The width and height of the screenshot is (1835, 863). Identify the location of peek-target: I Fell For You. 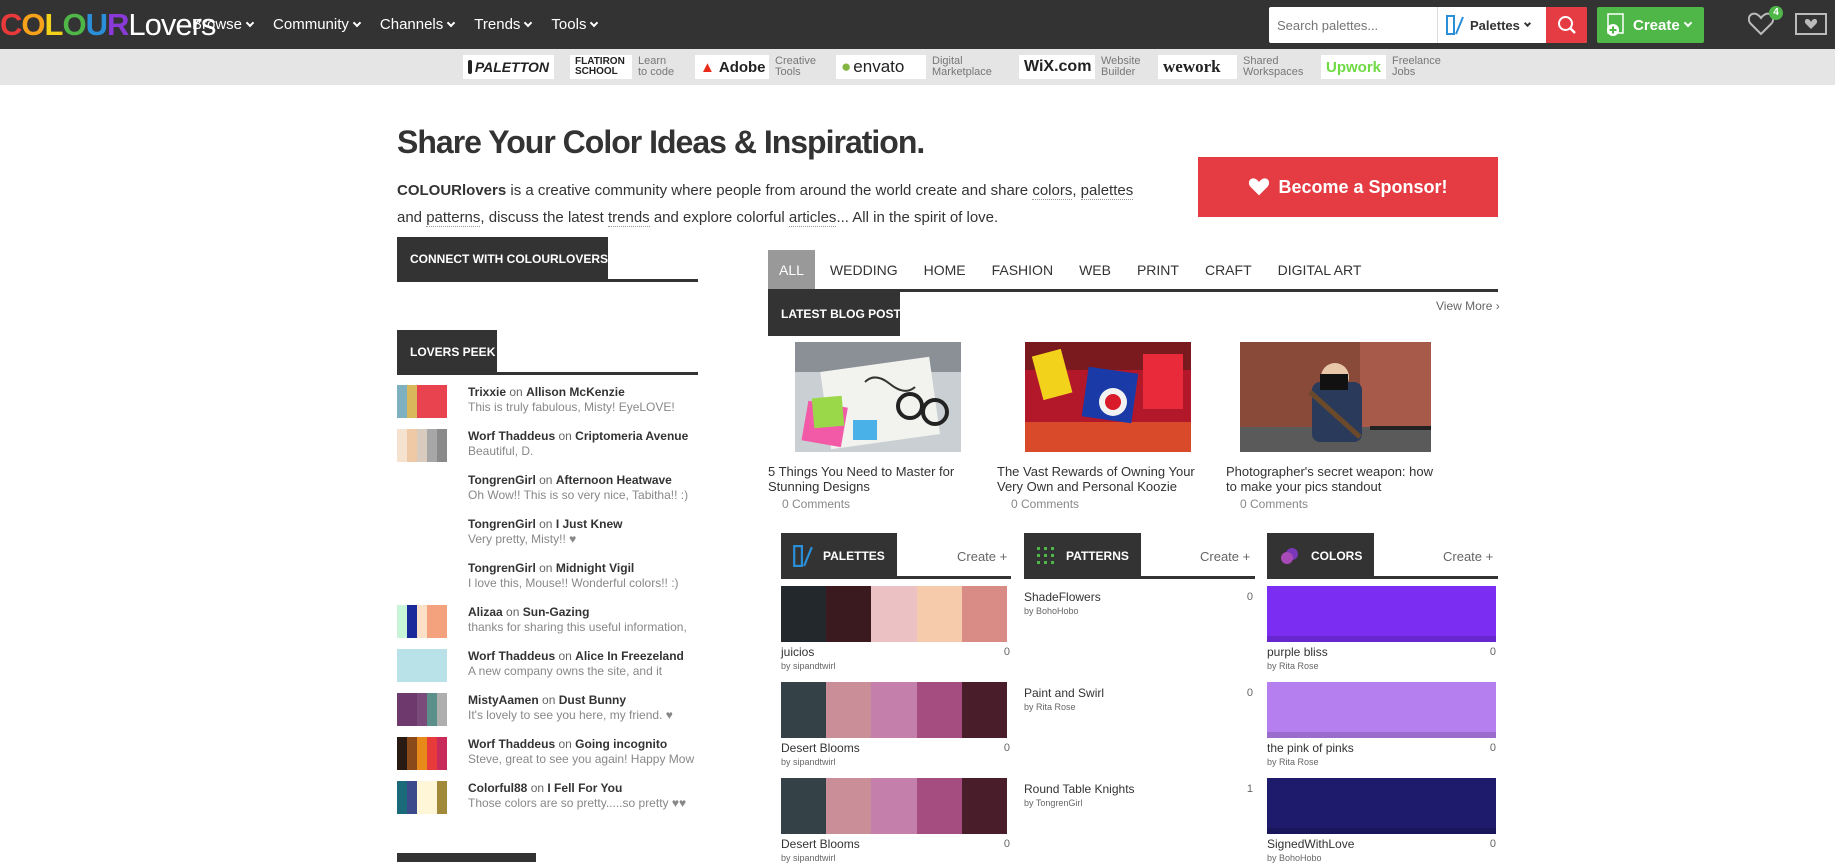
(584, 788).